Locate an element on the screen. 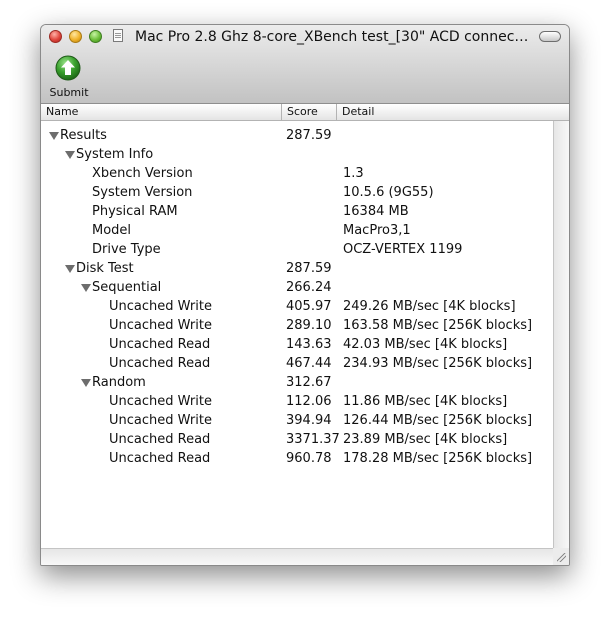 Image resolution: width=608 pixels, height=620 pixels. row-name: Drive Type is located at coordinates (126, 249).